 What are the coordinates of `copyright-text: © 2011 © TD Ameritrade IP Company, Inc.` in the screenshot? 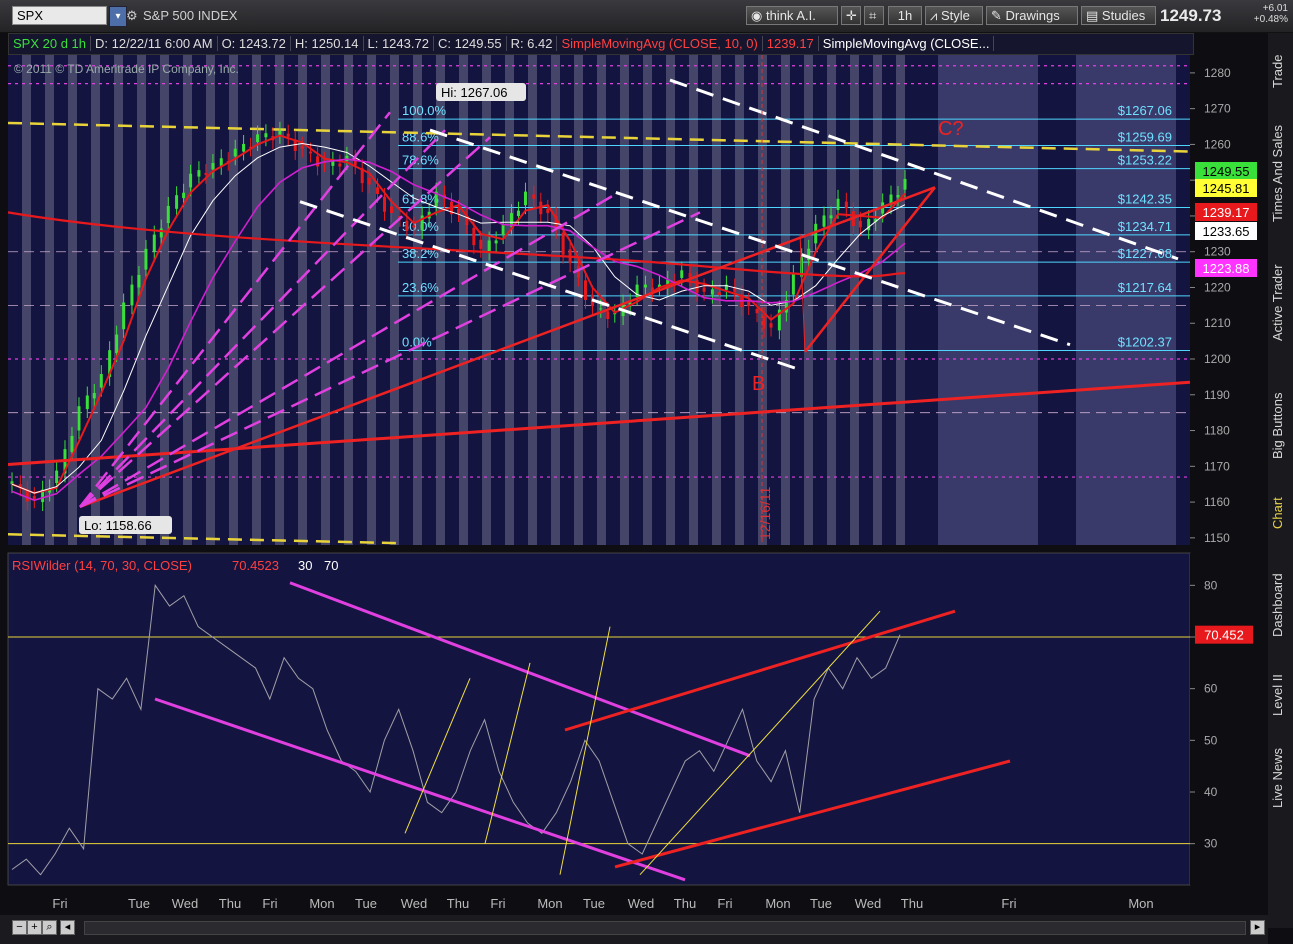 It's located at (126, 69).